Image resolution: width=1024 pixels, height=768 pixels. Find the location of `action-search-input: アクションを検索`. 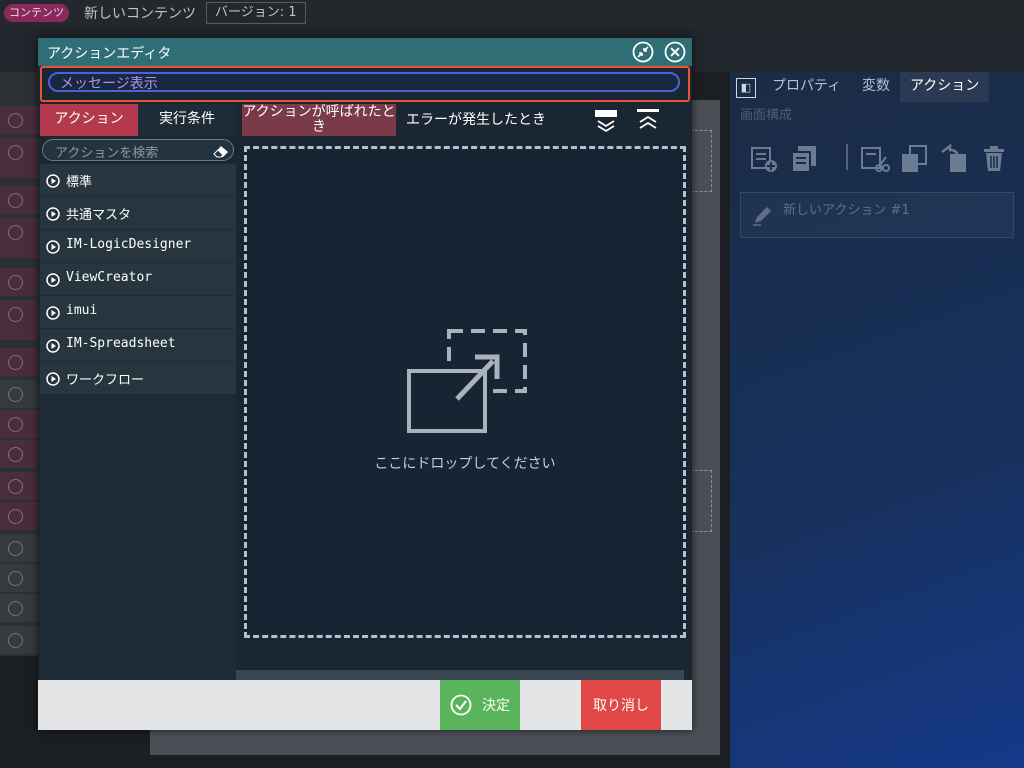

action-search-input: アクションを検索 is located at coordinates (138, 150).